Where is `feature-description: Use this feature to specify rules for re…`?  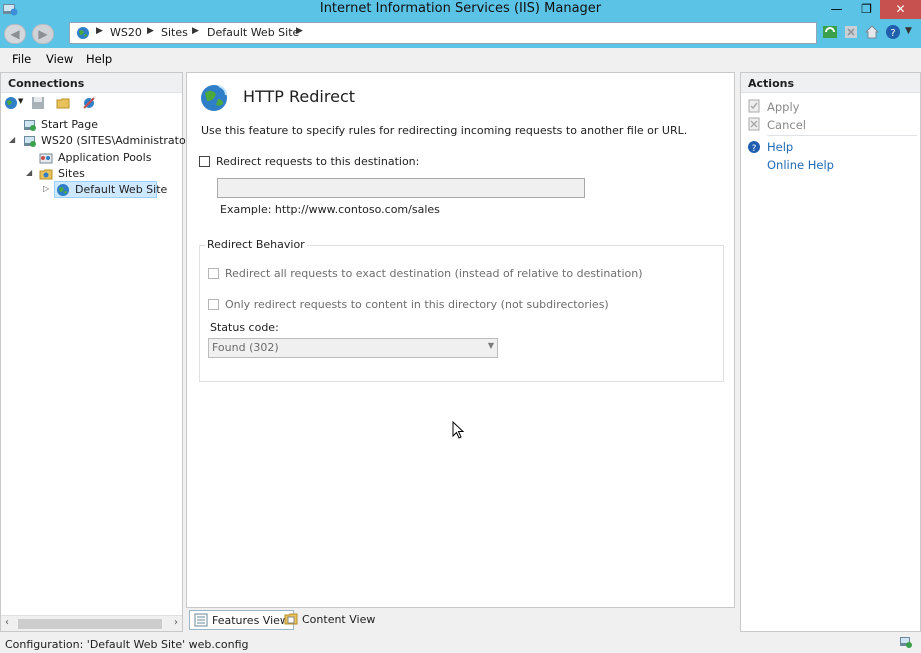 feature-description: Use this feature to specify rules for re… is located at coordinates (444, 130).